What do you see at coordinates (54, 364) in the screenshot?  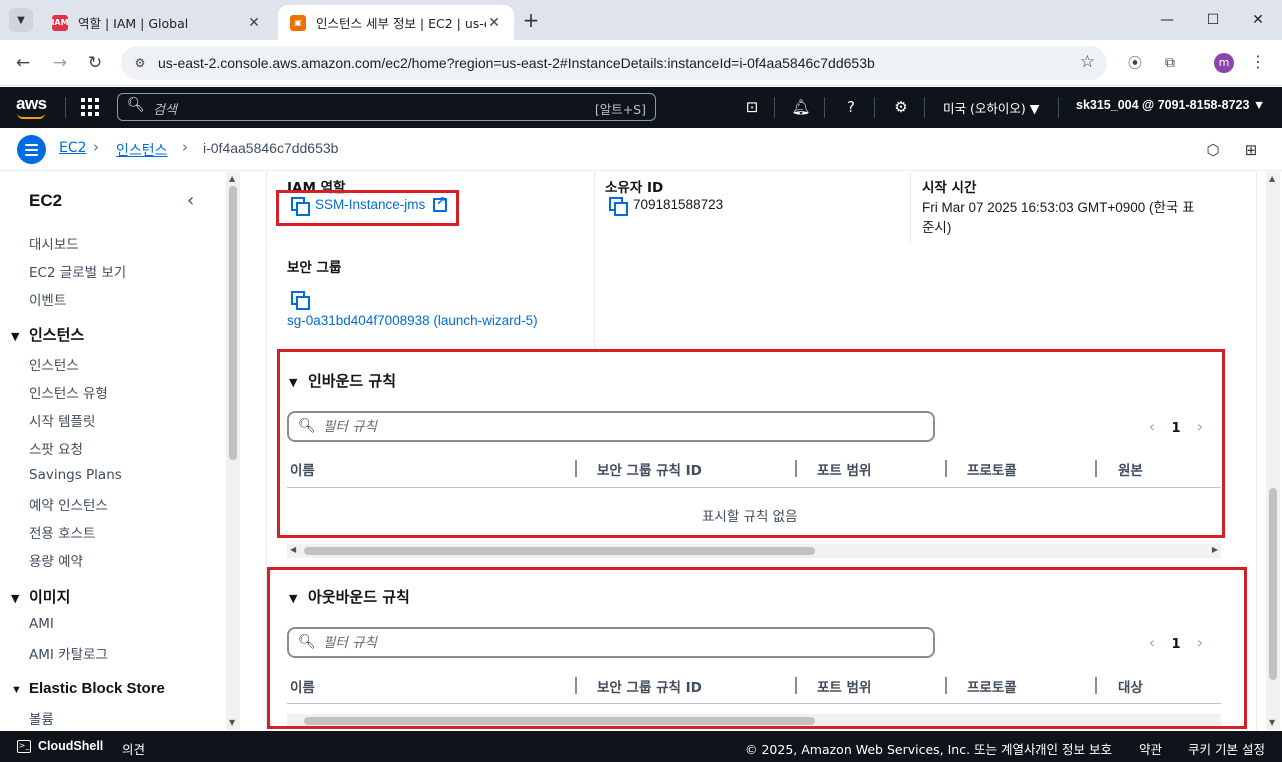 I see `sidebar-item-instances: 인스턴스` at bounding box center [54, 364].